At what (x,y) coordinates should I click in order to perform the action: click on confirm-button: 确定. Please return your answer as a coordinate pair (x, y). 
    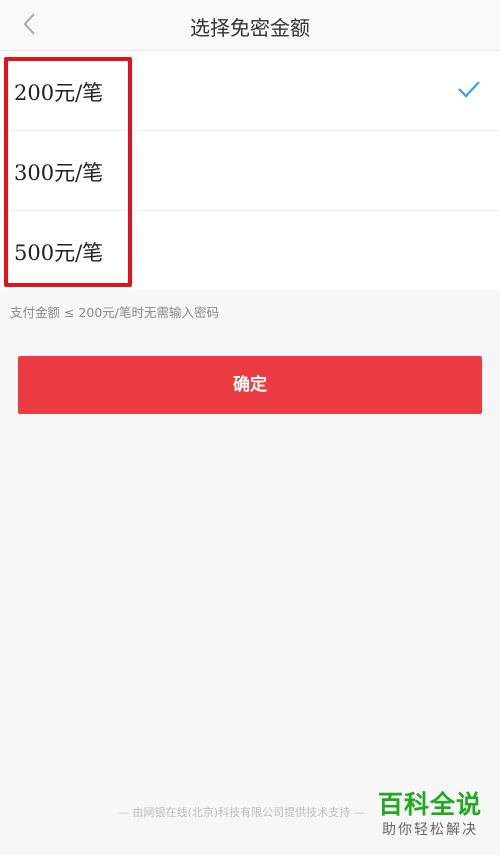
    Looking at the image, I should click on (250, 385).